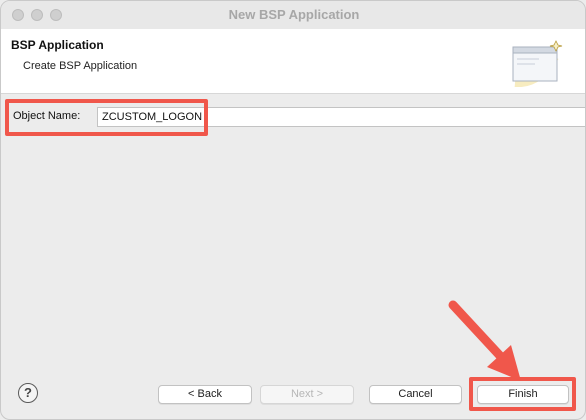 Image resolution: width=586 pixels, height=420 pixels. I want to click on back-button: < Back, so click(205, 394).